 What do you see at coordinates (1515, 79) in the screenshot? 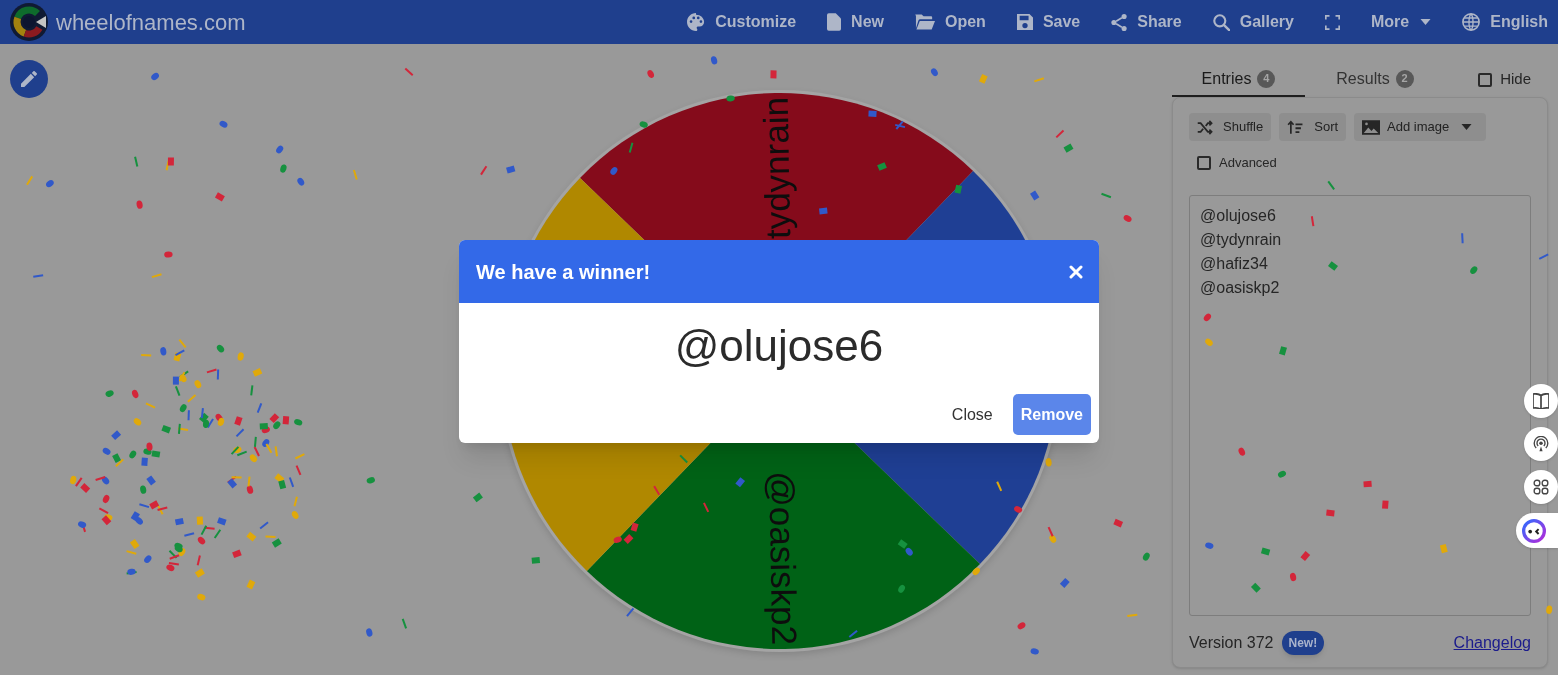
I see `hide-label: Hide` at bounding box center [1515, 79].